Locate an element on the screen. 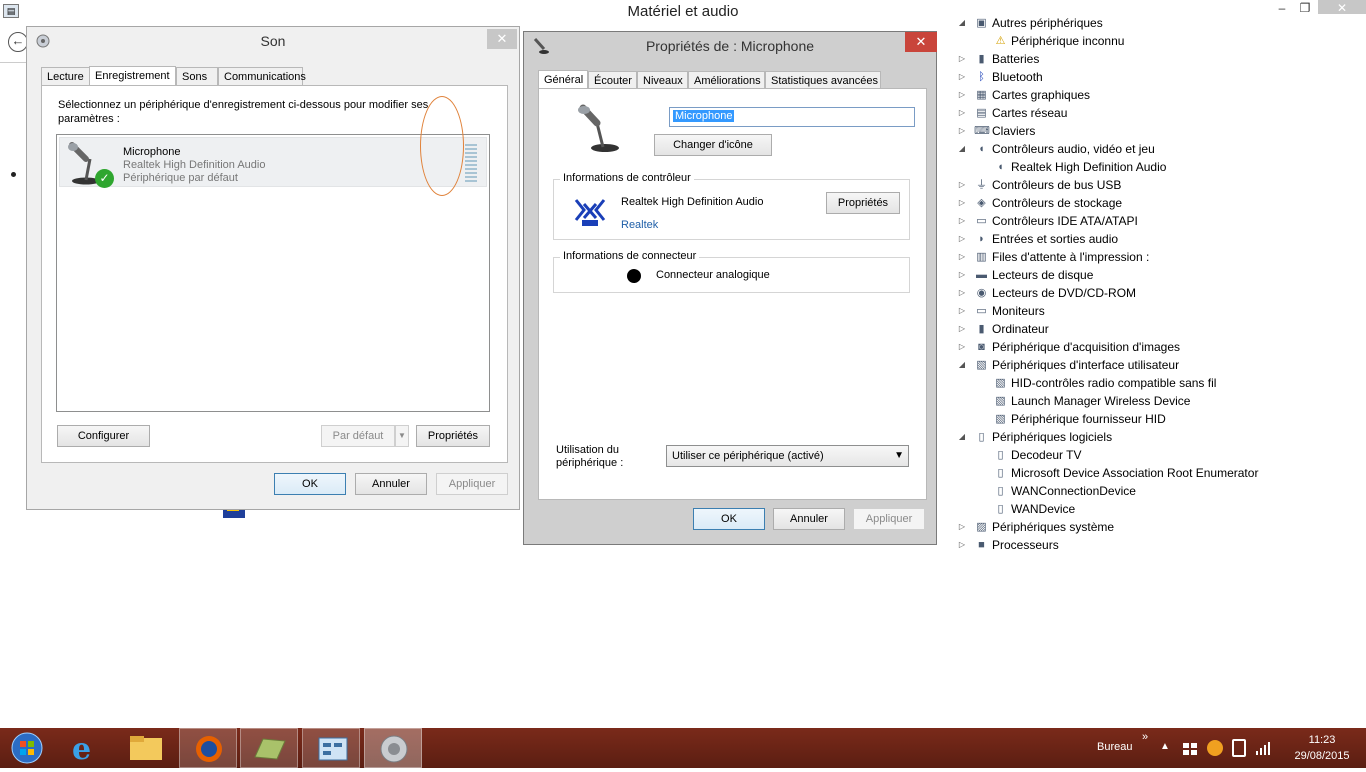 The image size is (1366, 772). tree-item: ▷ ᛒ Bluetooth is located at coordinates (1159, 77).